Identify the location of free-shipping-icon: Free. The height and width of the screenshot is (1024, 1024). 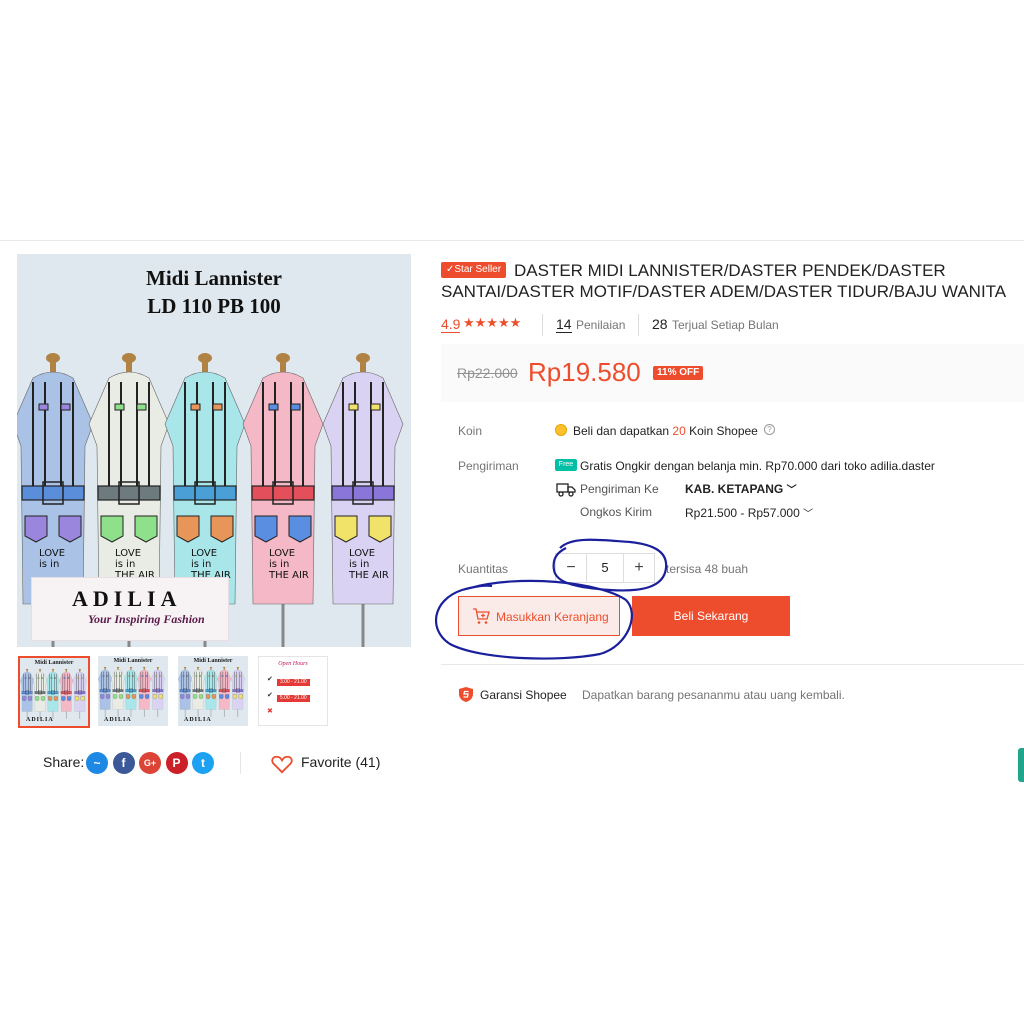
(566, 465).